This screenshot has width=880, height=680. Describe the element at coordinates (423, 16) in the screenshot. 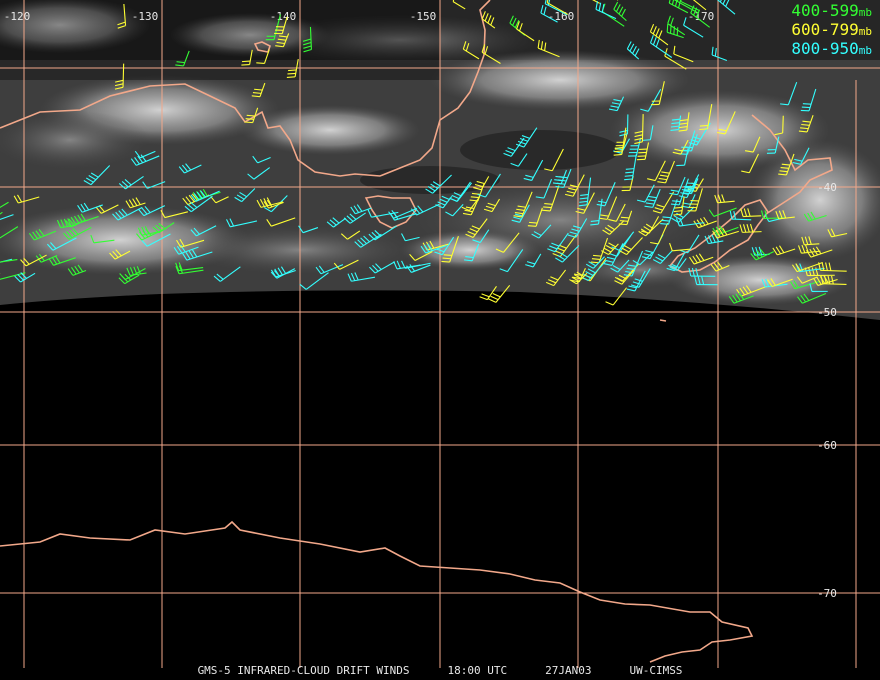

I see `longitude-label: -150` at that location.